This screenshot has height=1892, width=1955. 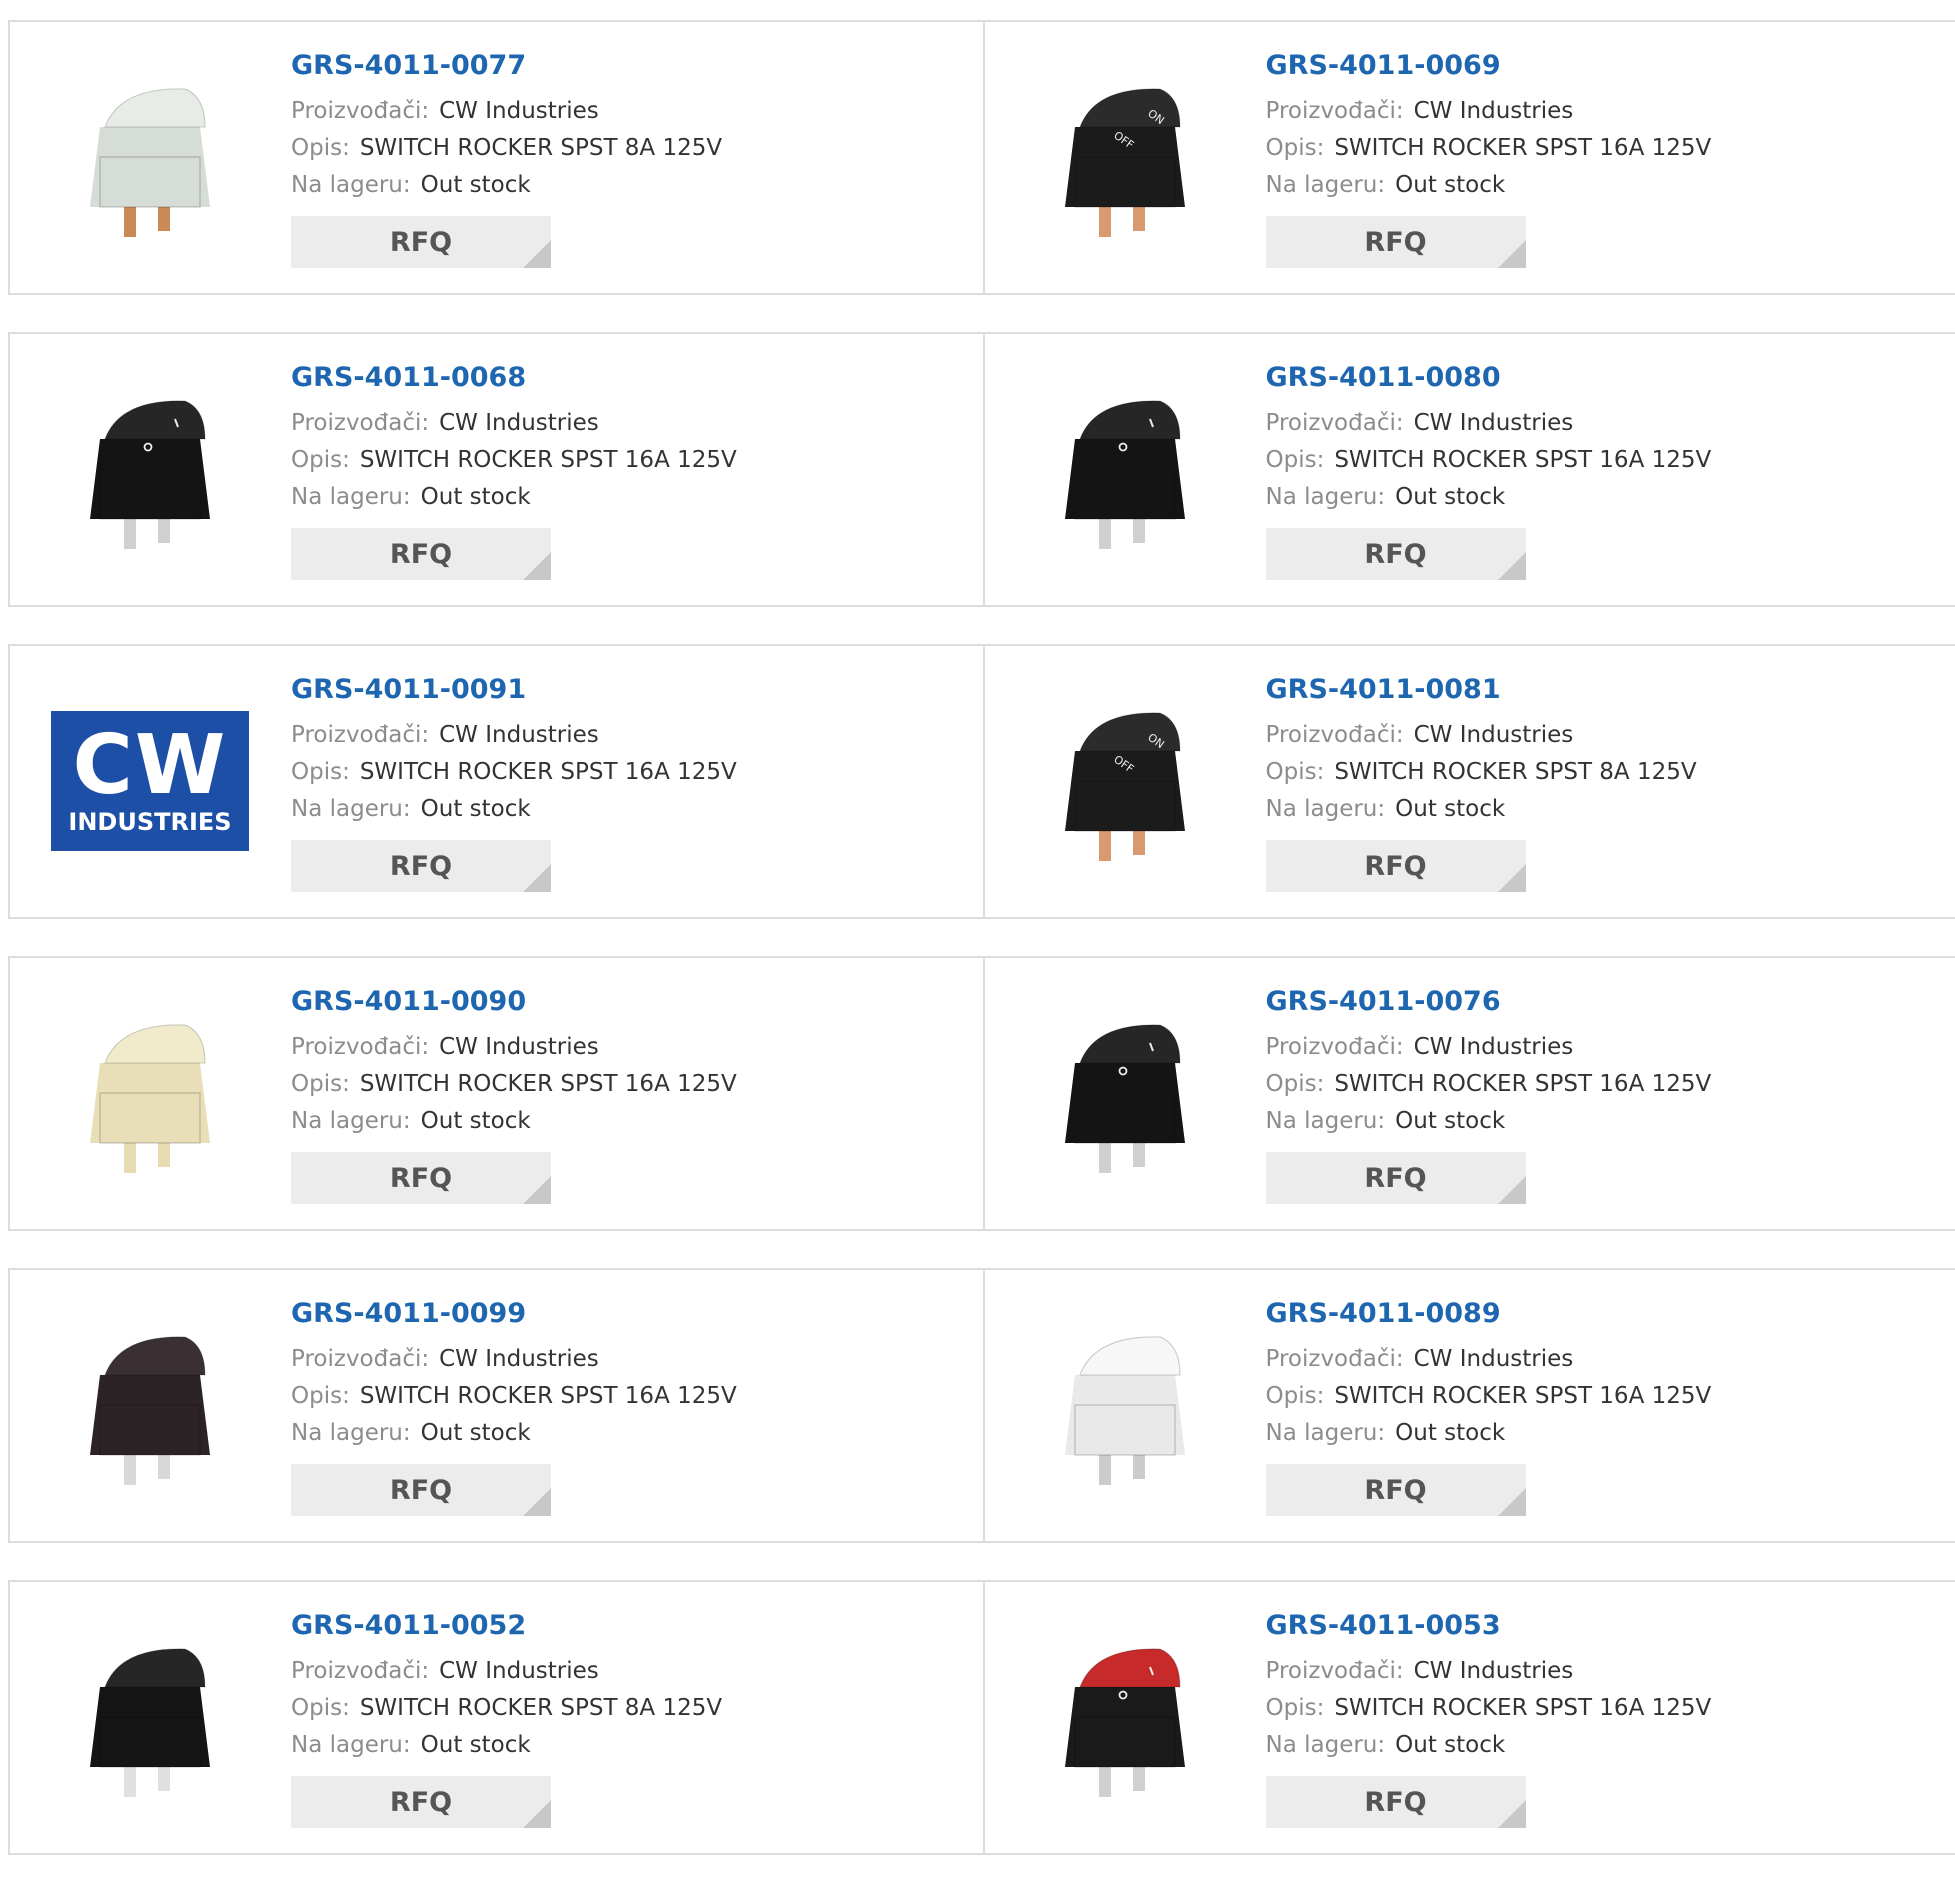 I want to click on description-value: SWITCH ROCKER SPST 8A 125V, so click(x=541, y=148).